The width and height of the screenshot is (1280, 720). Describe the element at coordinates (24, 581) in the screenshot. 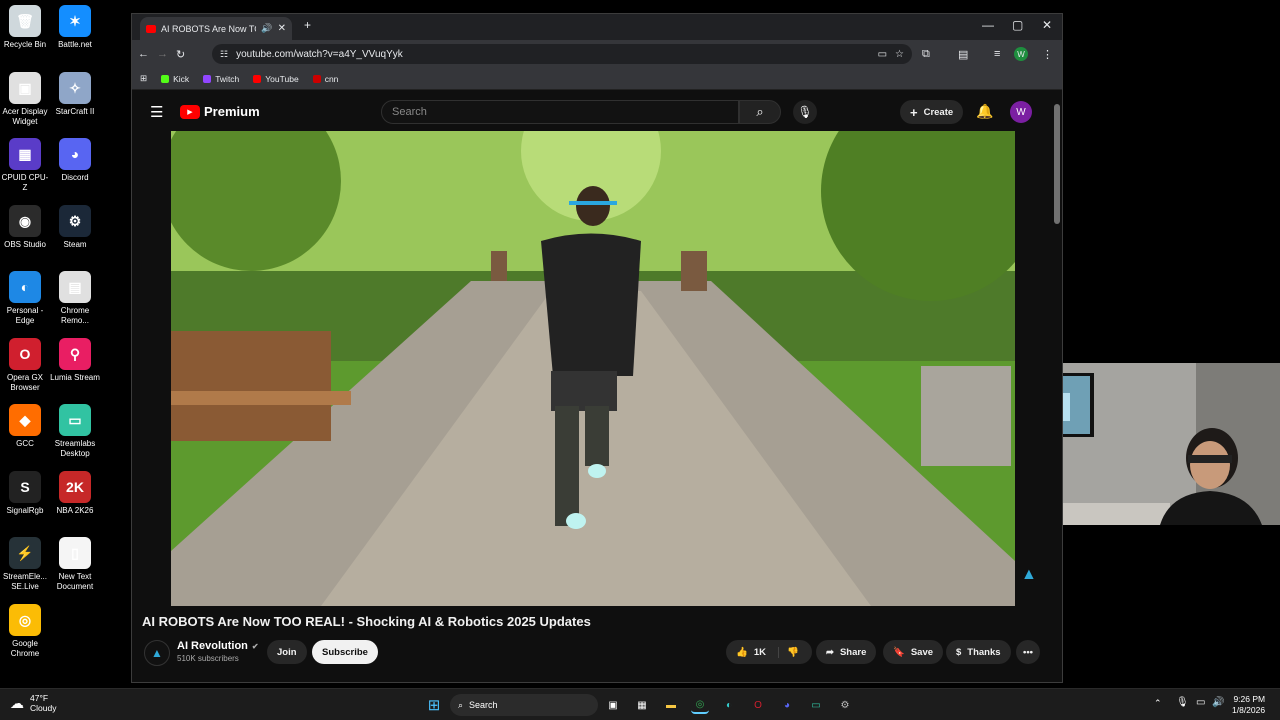

I see `desktop-icon-label: StreamEle... SE.Live` at that location.